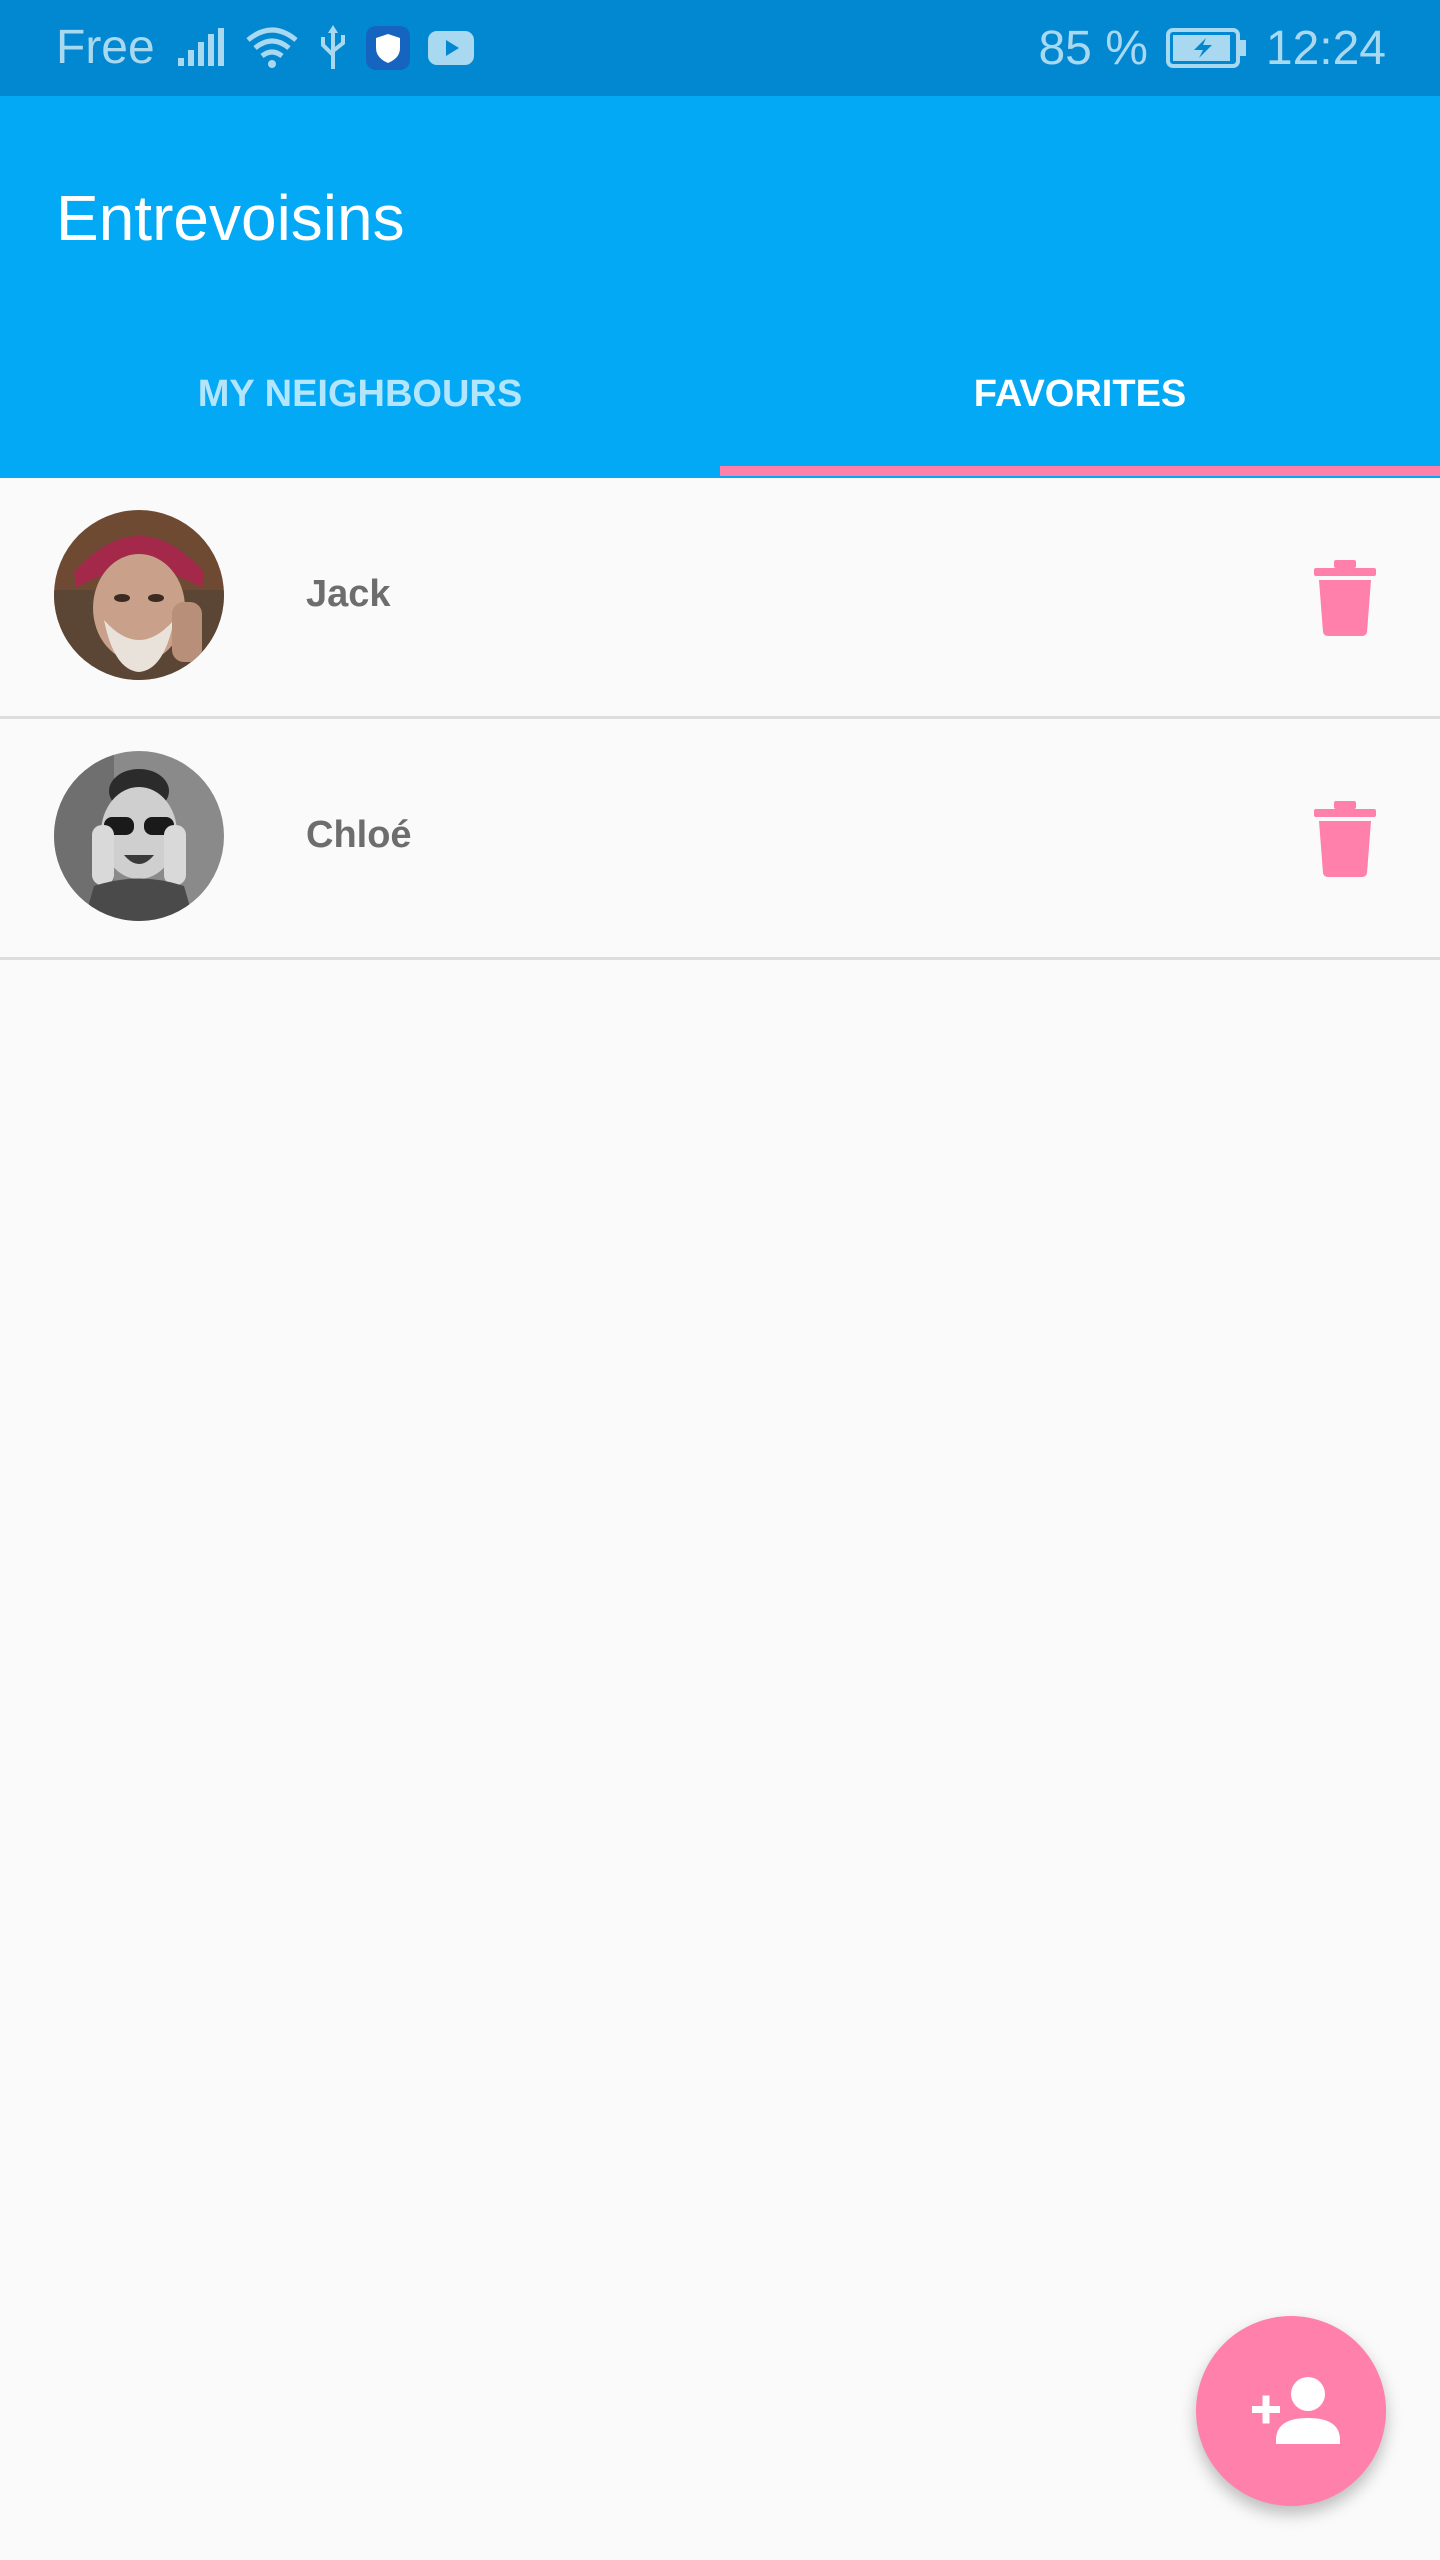 The height and width of the screenshot is (2560, 1440). I want to click on battery-percentage: 85 %, so click(1093, 48).